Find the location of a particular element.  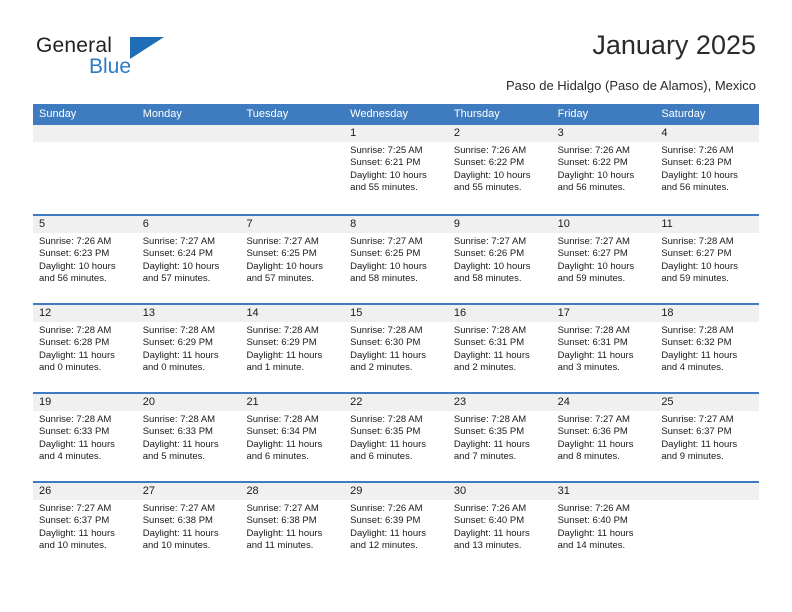

sunset-time: Sunset: 6:38 PM is located at coordinates (177, 521).